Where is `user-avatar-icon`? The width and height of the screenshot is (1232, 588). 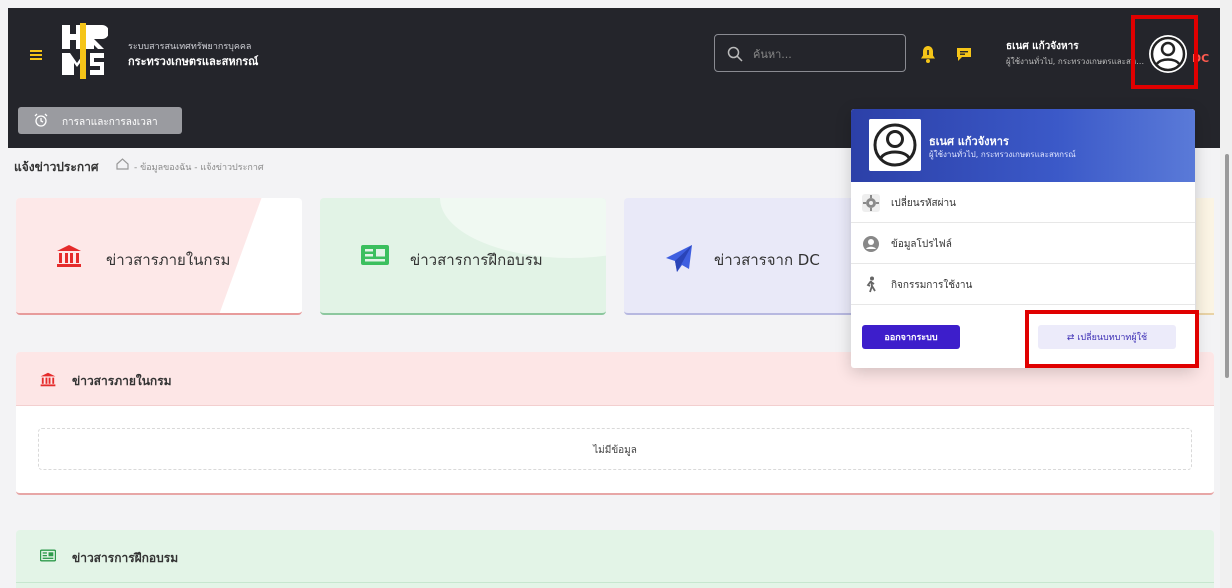 user-avatar-icon is located at coordinates (895, 145).